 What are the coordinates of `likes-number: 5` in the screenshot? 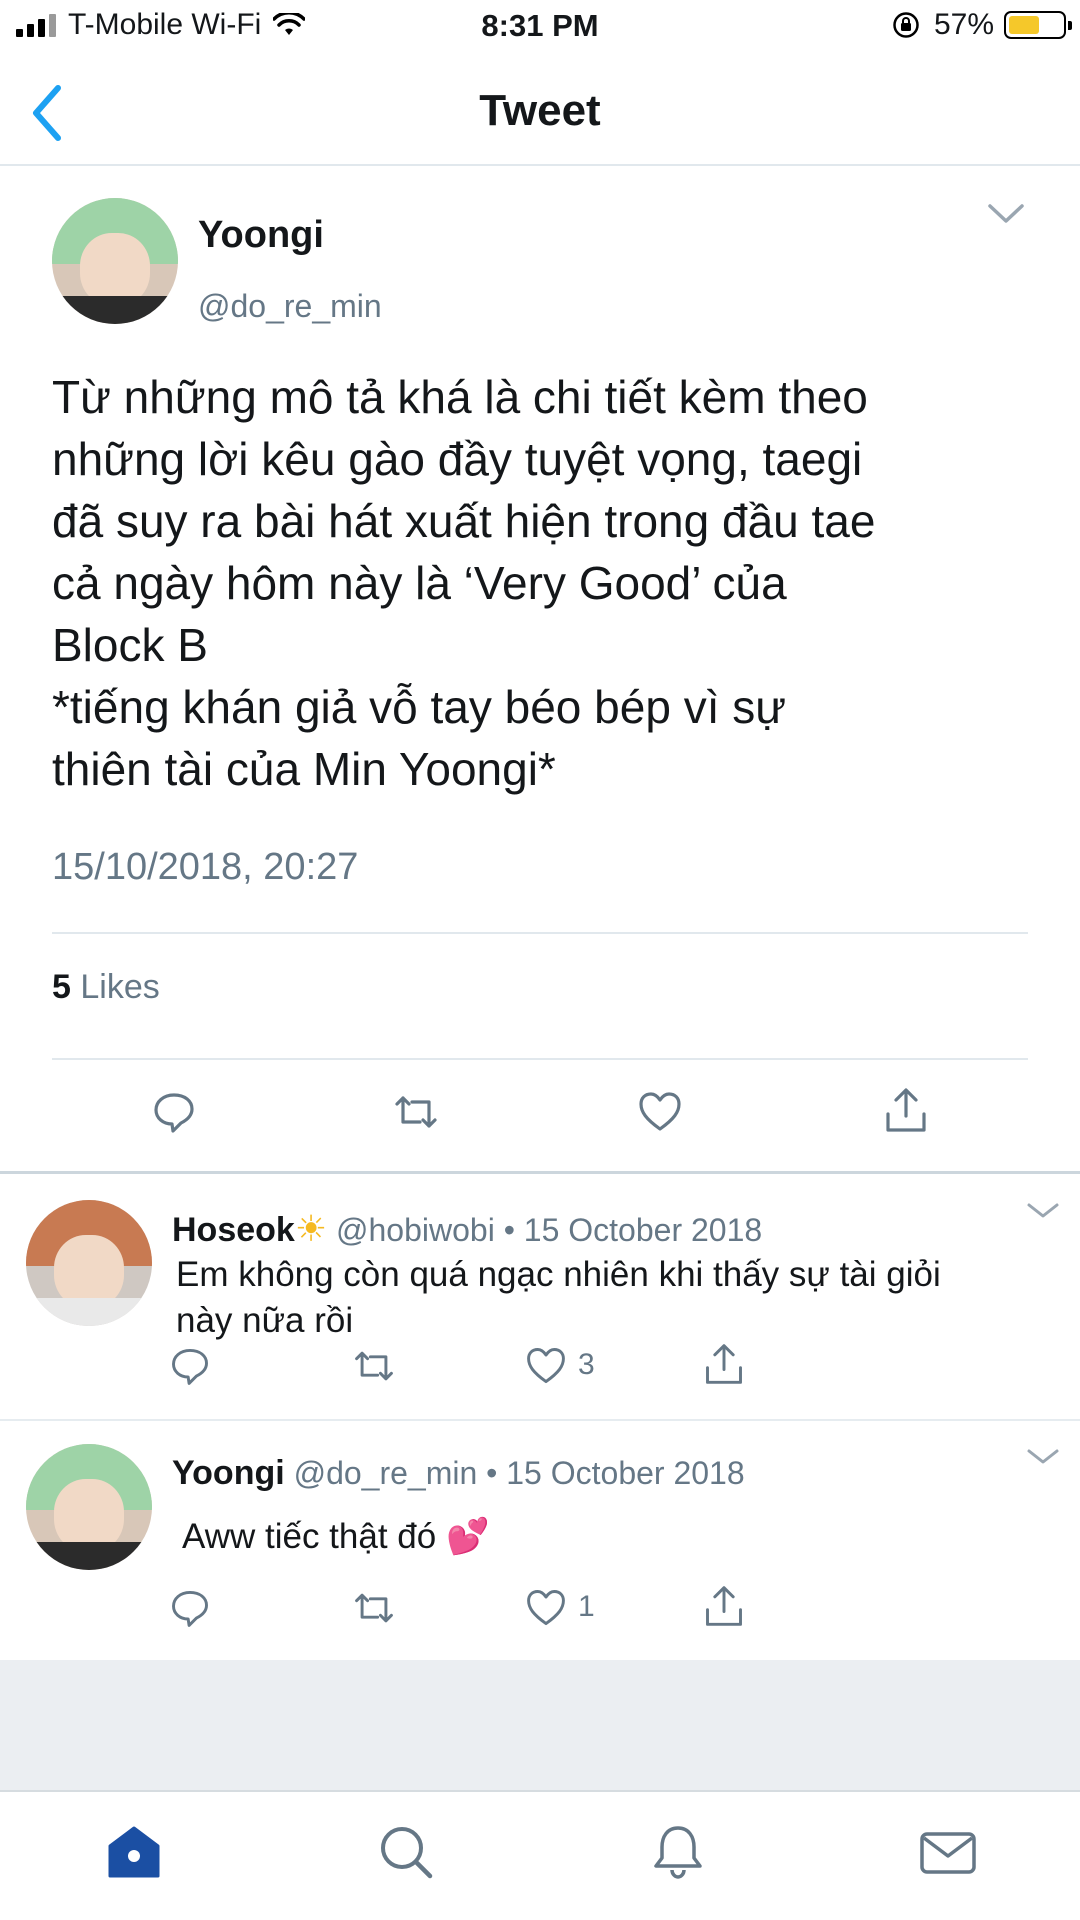 It's located at (61, 987).